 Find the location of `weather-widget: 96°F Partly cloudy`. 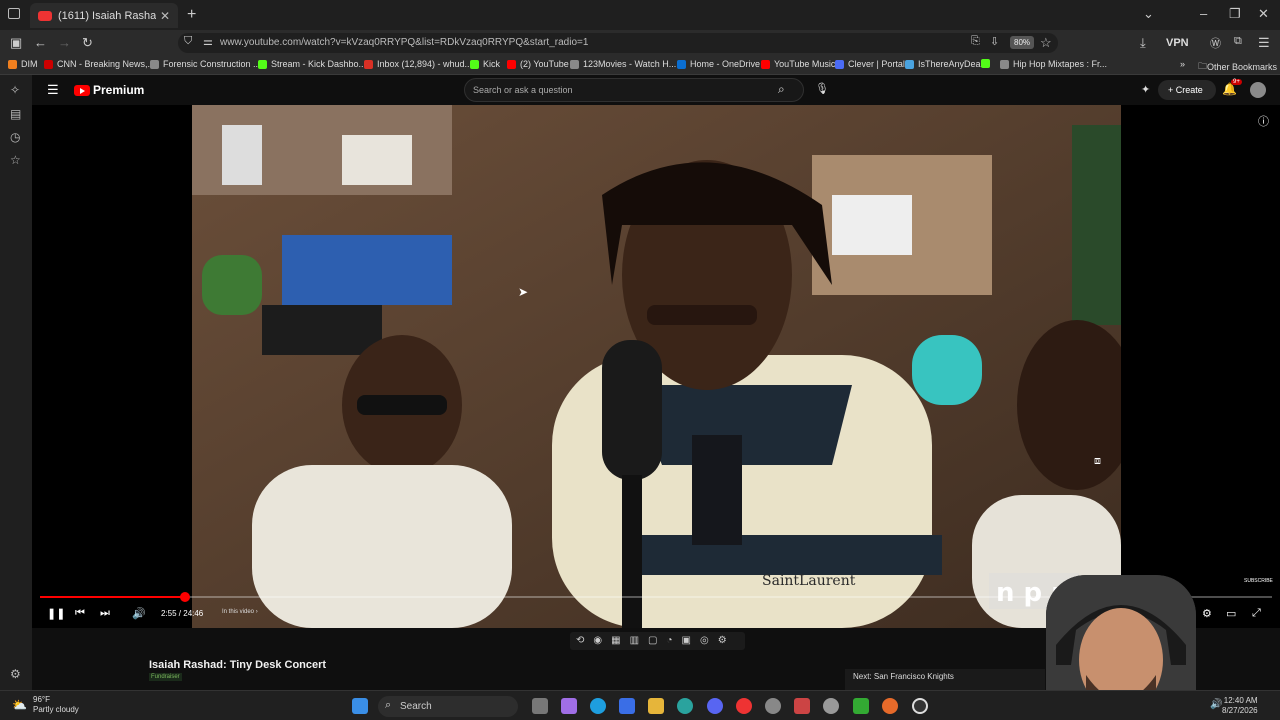

weather-widget: 96°F Partly cloudy is located at coordinates (56, 705).